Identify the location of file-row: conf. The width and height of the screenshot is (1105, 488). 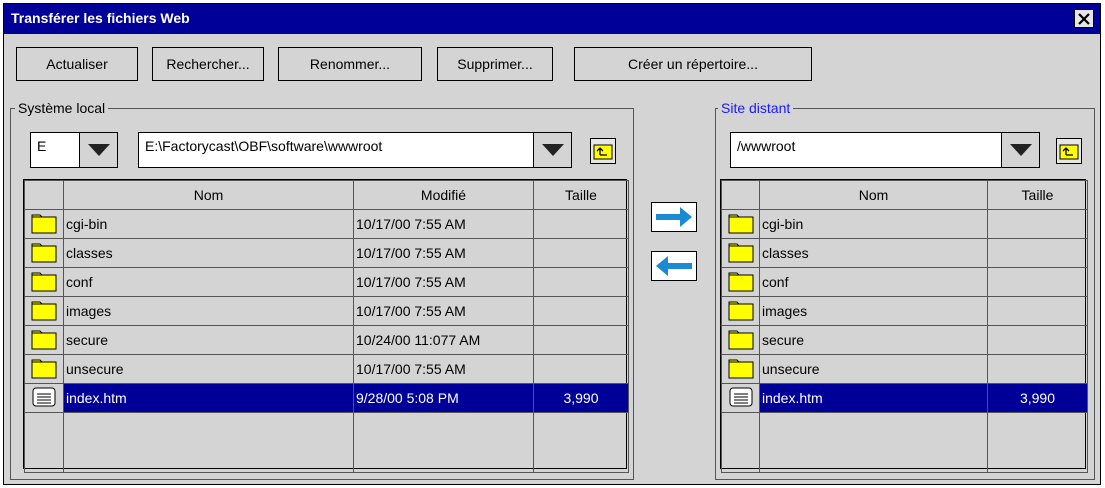
(904, 282).